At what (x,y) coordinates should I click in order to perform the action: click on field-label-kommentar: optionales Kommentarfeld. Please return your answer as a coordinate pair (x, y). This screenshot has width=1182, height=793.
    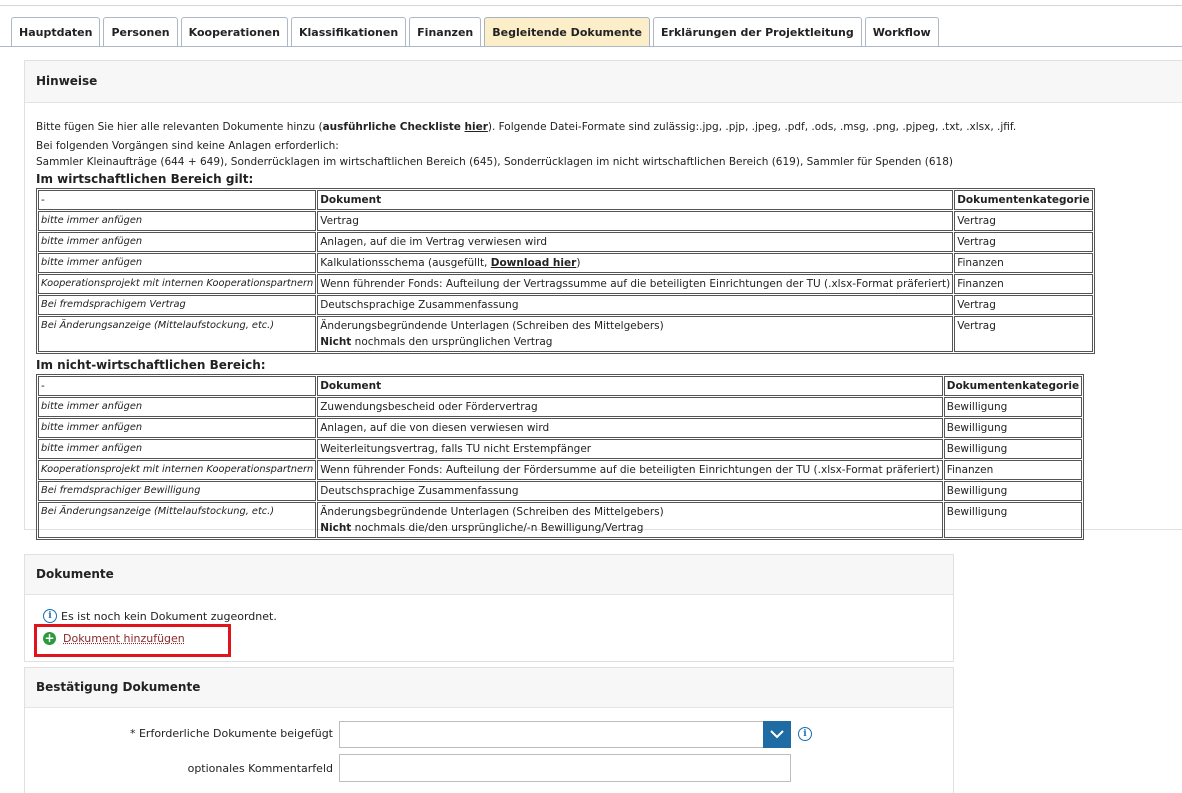
    Looking at the image, I should click on (260, 768).